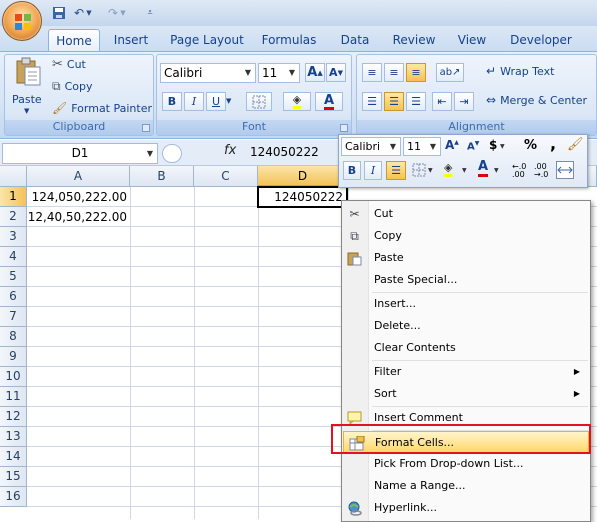 The height and width of the screenshot is (522, 597). I want to click on tab-formulas: Formulas, so click(289, 40).